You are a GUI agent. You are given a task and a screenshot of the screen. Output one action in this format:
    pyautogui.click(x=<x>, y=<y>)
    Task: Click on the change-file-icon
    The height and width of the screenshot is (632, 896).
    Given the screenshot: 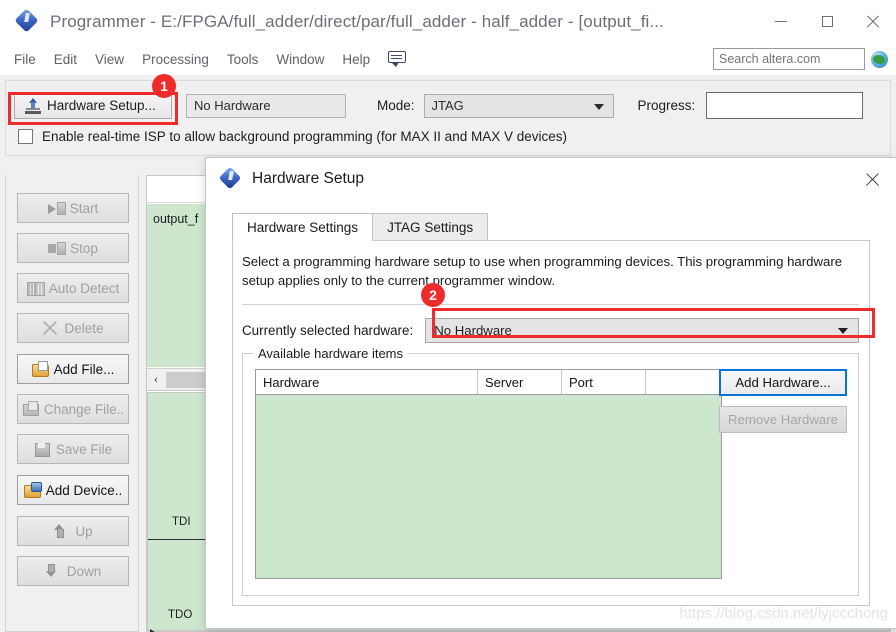 What is the action you would take?
    pyautogui.click(x=30, y=409)
    